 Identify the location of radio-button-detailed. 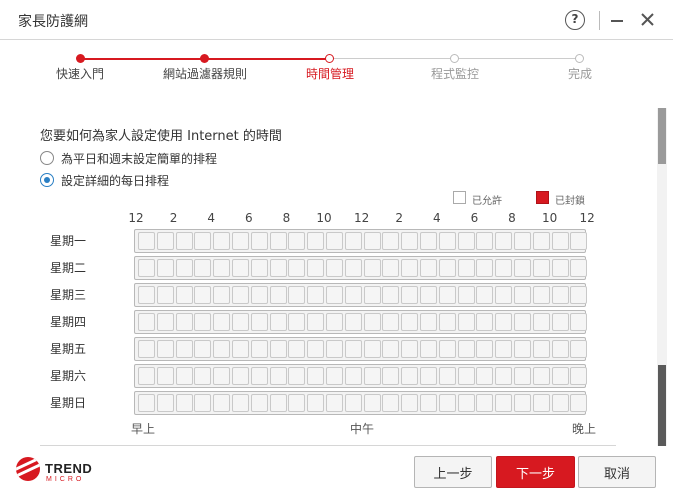
(47, 180).